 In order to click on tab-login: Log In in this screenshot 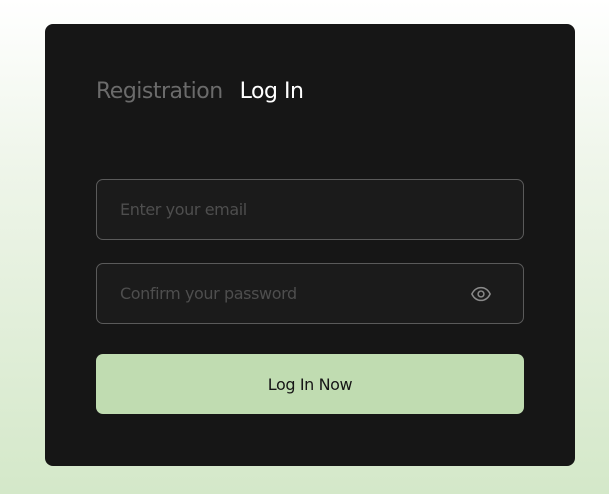, I will do `click(272, 92)`.